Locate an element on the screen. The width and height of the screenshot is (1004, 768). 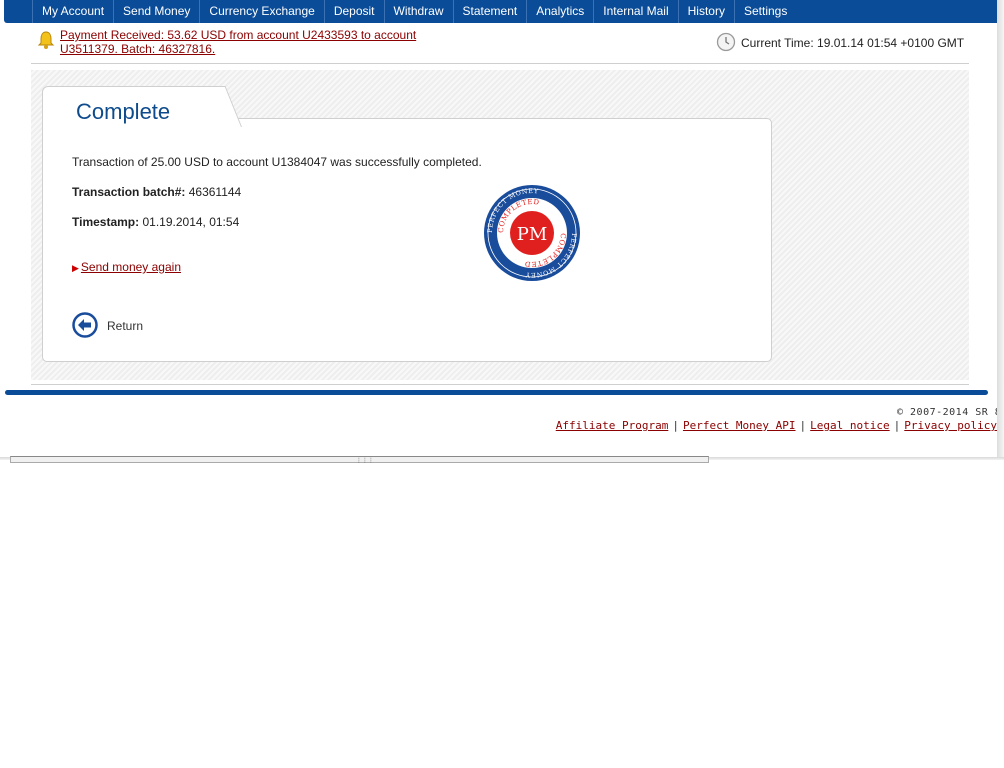
return-link: Return is located at coordinates (125, 326).